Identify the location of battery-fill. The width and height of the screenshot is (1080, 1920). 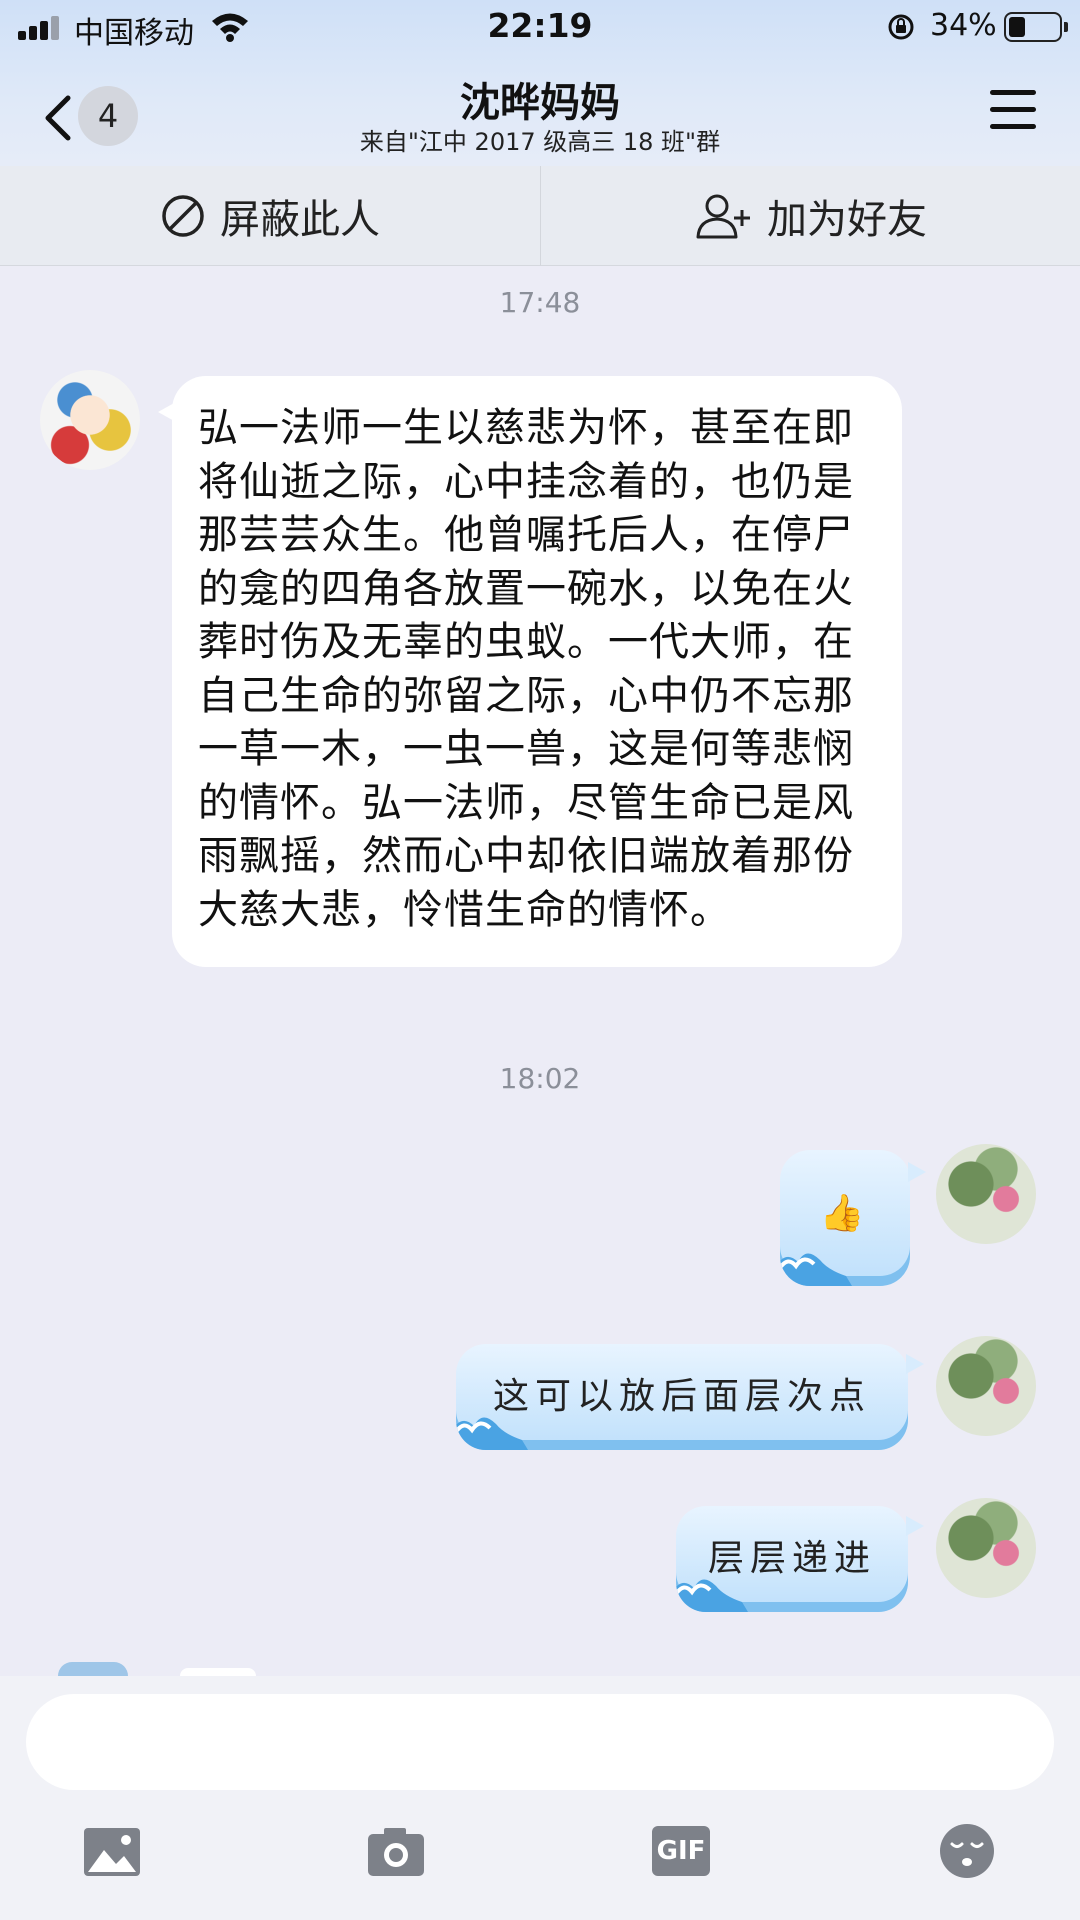
(1017, 27).